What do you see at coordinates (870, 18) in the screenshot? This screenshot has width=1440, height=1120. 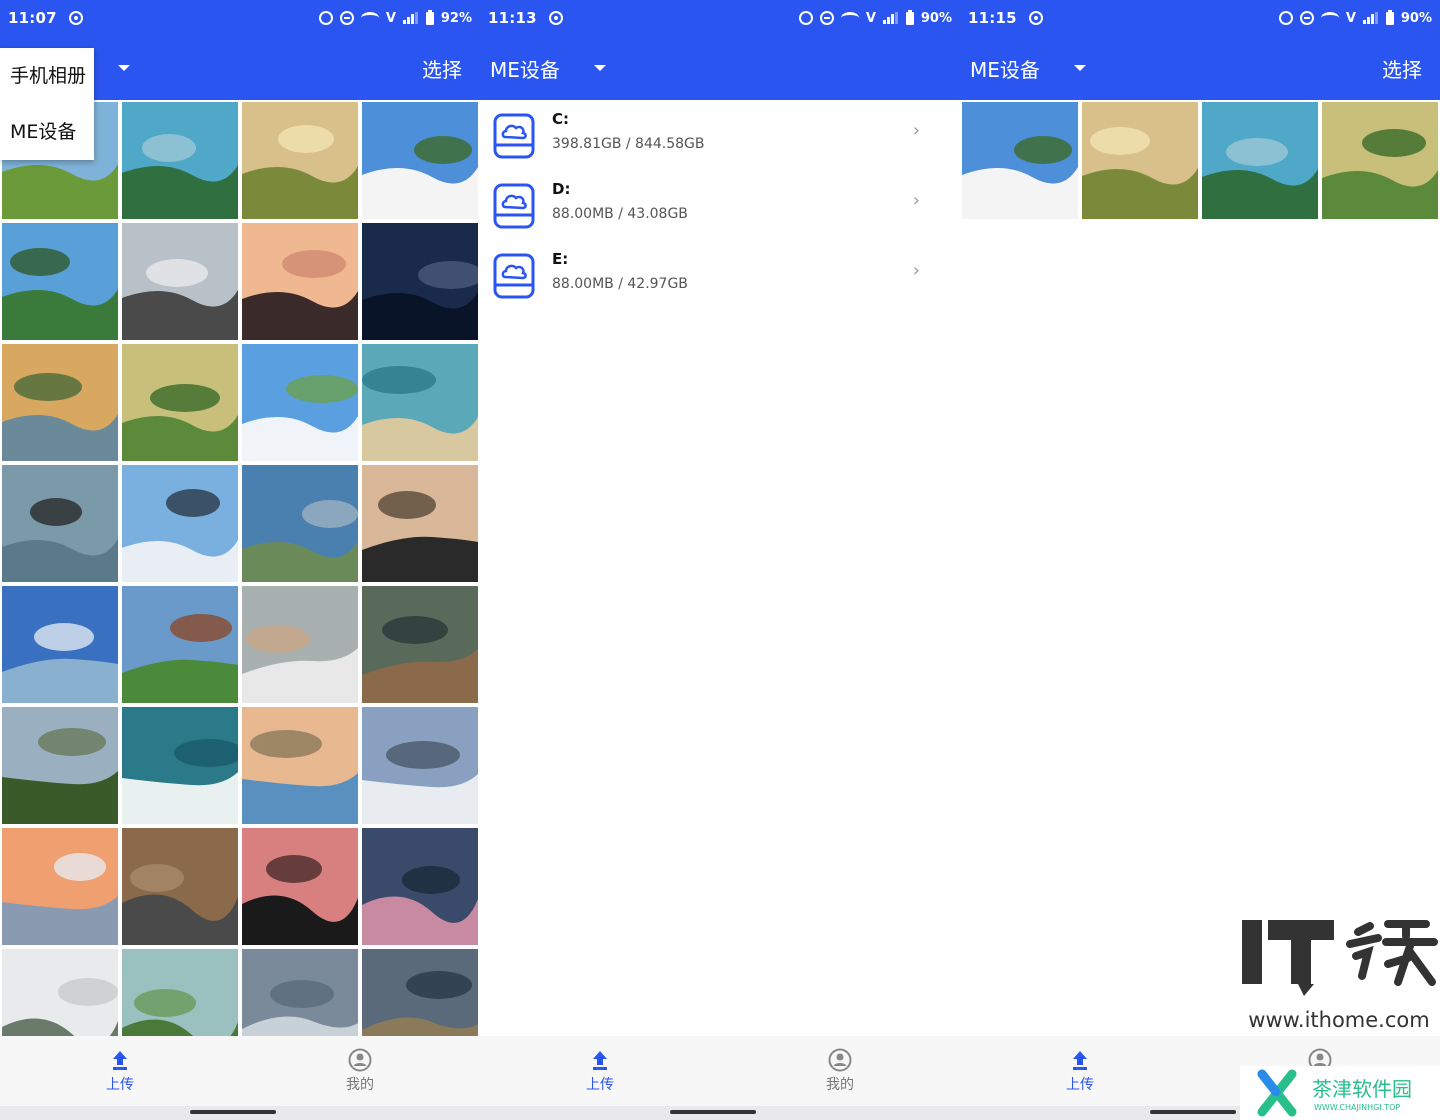 I see `volte-icon: V` at bounding box center [870, 18].